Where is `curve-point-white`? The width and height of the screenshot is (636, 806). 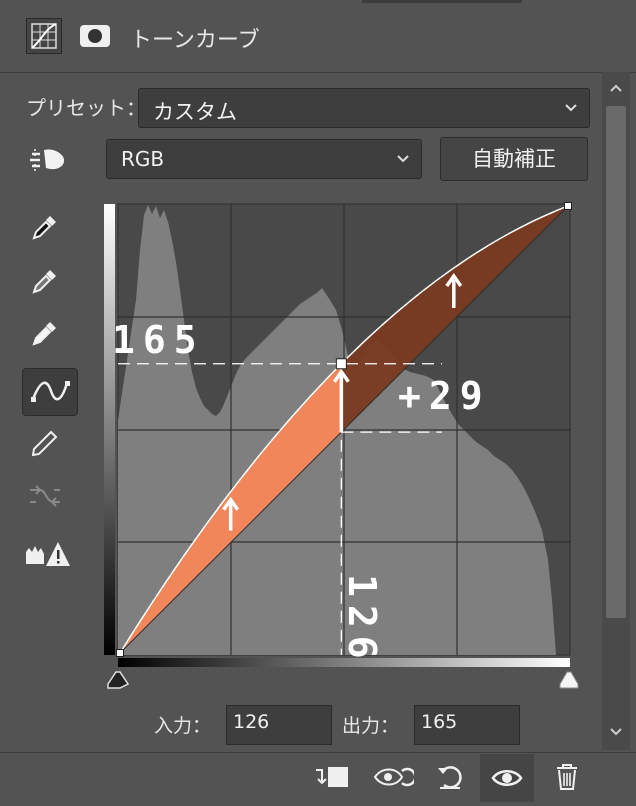 curve-point-white is located at coordinates (568, 206).